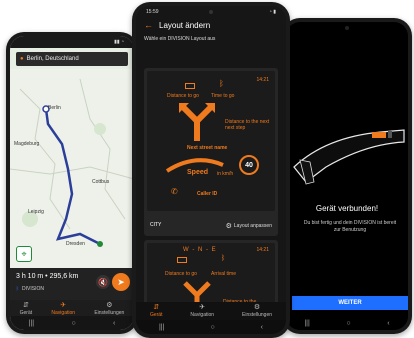 This screenshot has width=414, height=338. Describe the element at coordinates (36, 212) in the screenshot. I see `map-label-leipzig: Leipzig` at that location.